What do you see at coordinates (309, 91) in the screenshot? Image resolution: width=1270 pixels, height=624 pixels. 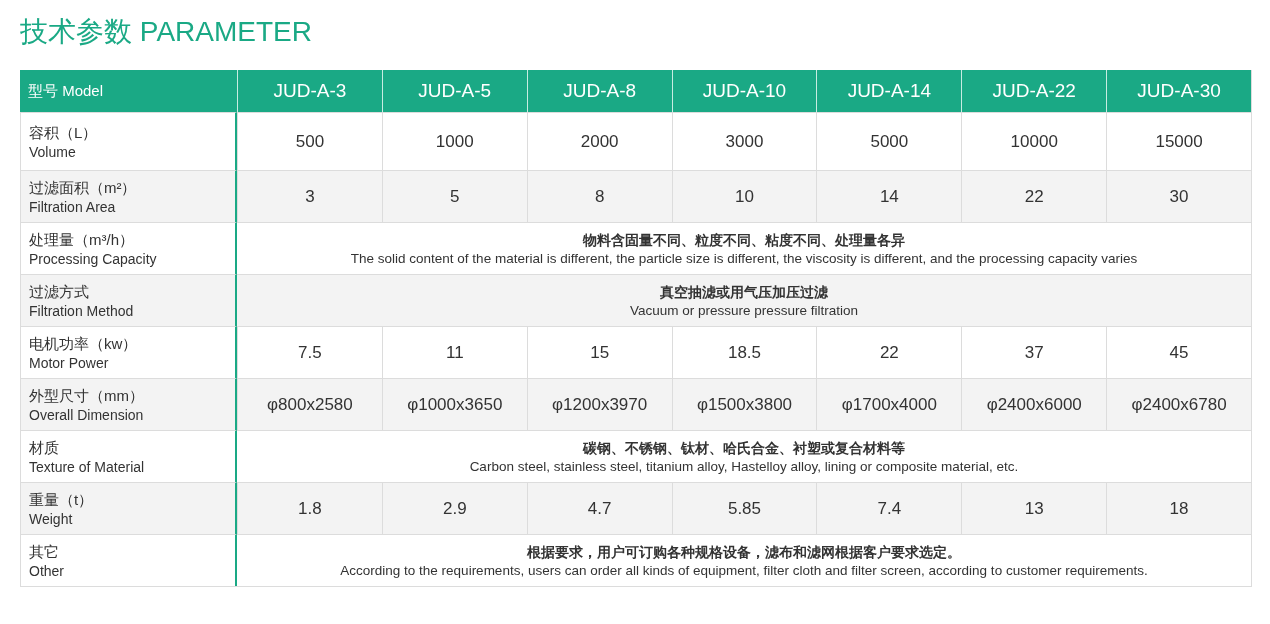 I see `header-cell: JUD-A-3` at bounding box center [309, 91].